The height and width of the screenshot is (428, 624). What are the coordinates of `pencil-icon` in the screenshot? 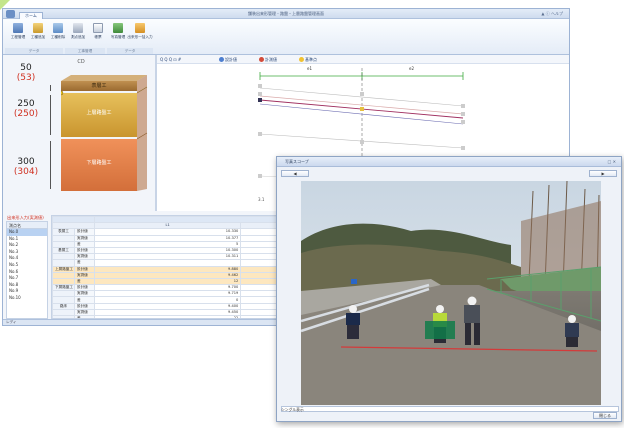 It's located at (78, 28).